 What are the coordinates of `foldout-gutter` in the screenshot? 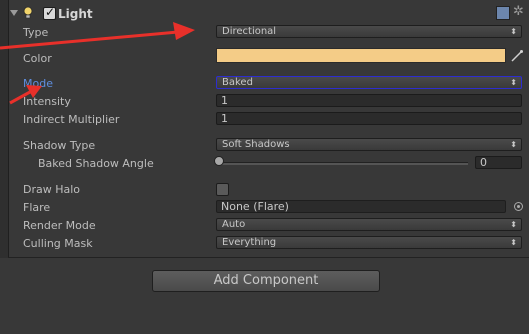 It's located at (4, 129).